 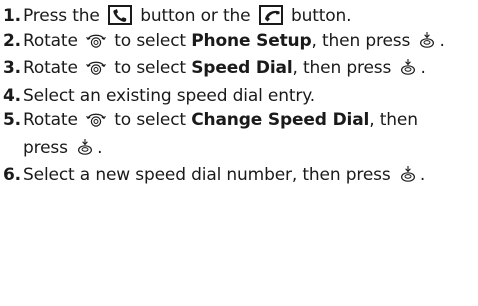 What do you see at coordinates (169, 95) in the screenshot?
I see `step-text: Select an existing speed dial entry.` at bounding box center [169, 95].